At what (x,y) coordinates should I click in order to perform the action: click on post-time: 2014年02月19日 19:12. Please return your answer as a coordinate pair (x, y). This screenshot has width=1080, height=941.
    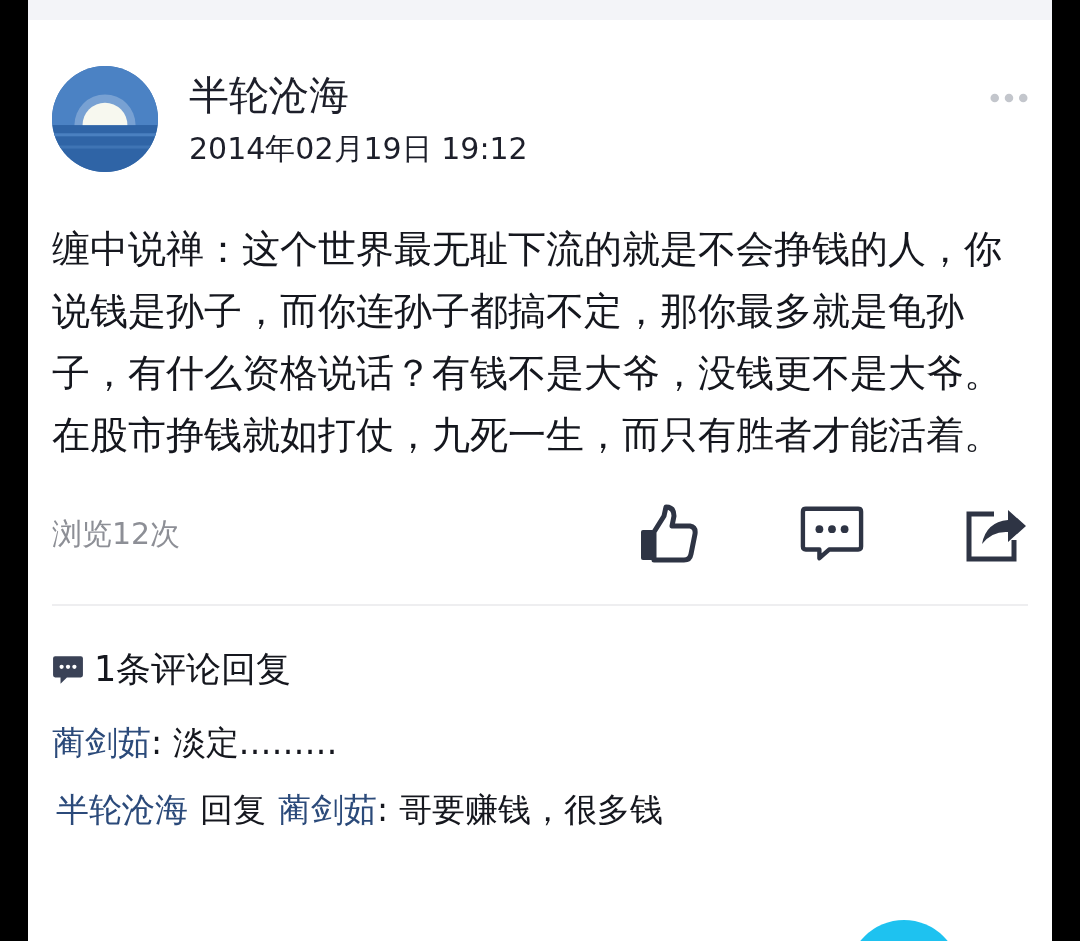
    Looking at the image, I should click on (358, 149).